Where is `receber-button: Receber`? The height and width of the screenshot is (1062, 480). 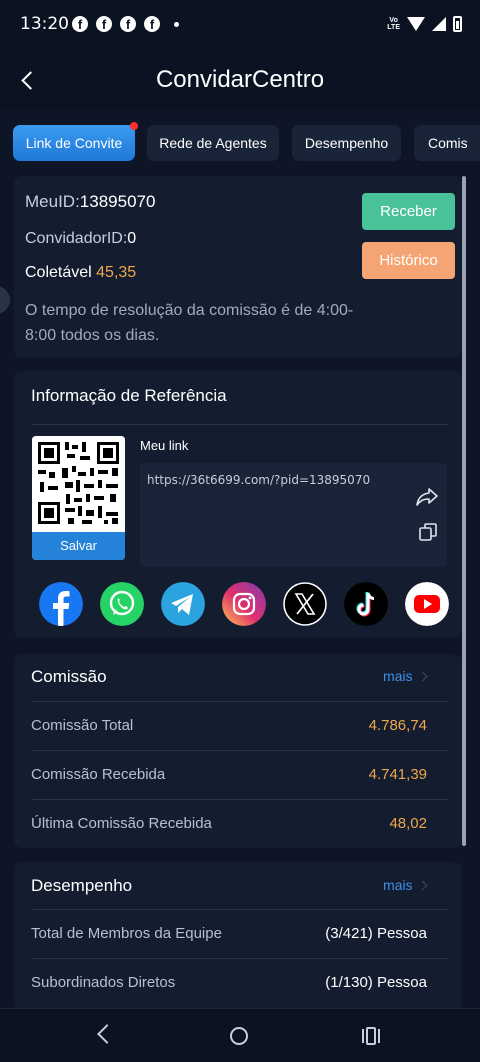 receber-button: Receber is located at coordinates (408, 211).